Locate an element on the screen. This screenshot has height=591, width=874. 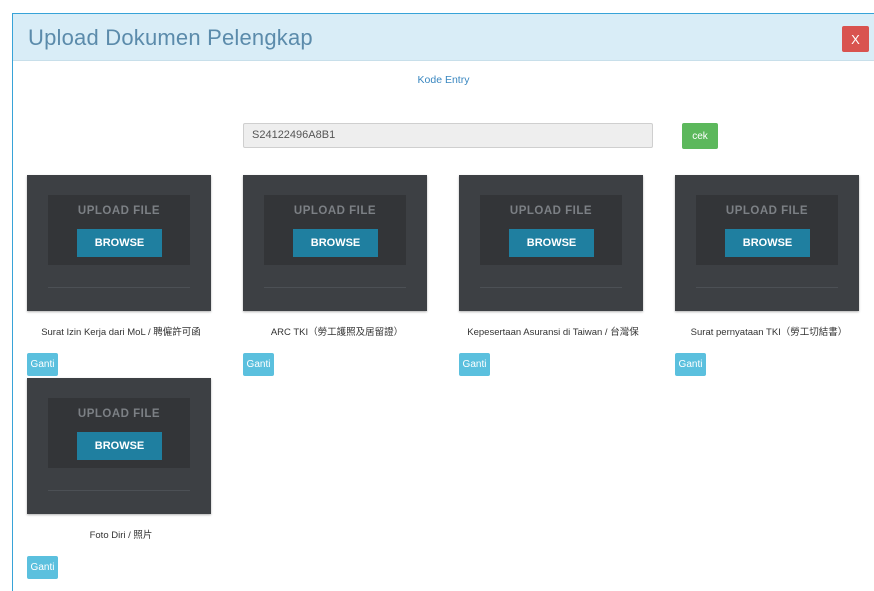
close-button: X is located at coordinates (855, 39).